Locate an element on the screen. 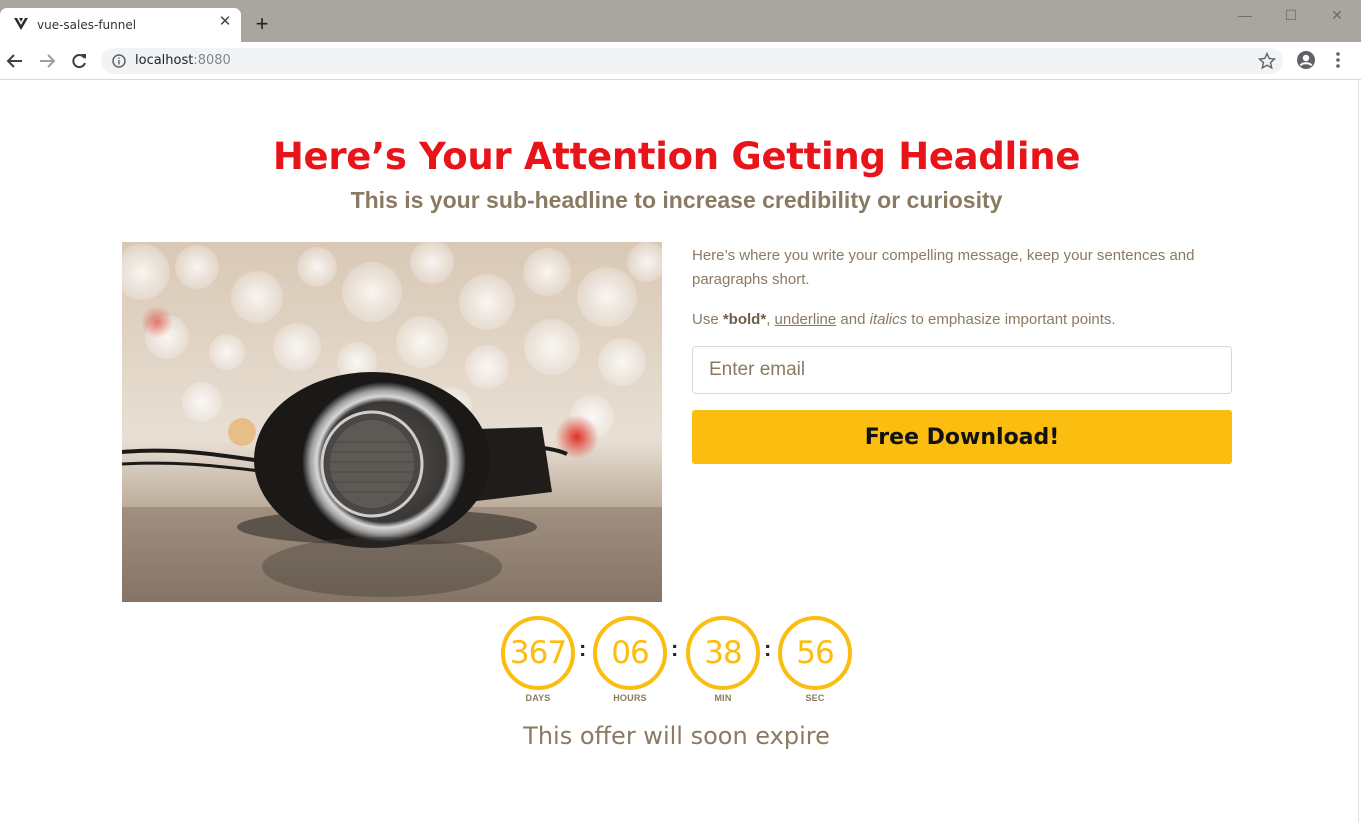 This screenshot has width=1361, height=822. seconds-value: 56 is located at coordinates (815, 653).